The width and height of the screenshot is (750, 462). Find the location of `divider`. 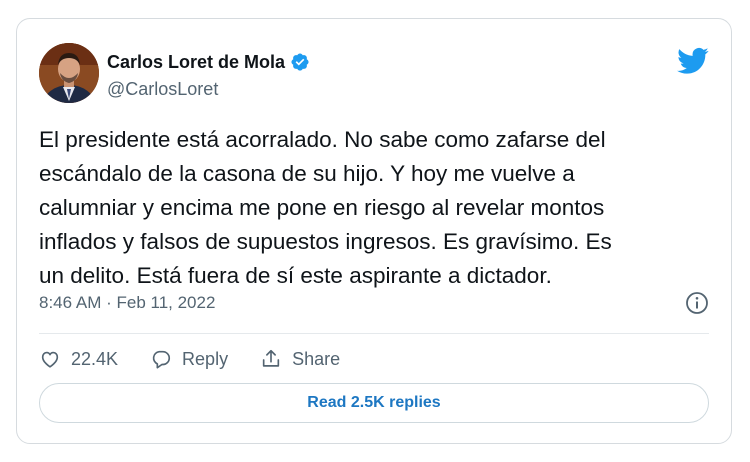

divider is located at coordinates (374, 333).